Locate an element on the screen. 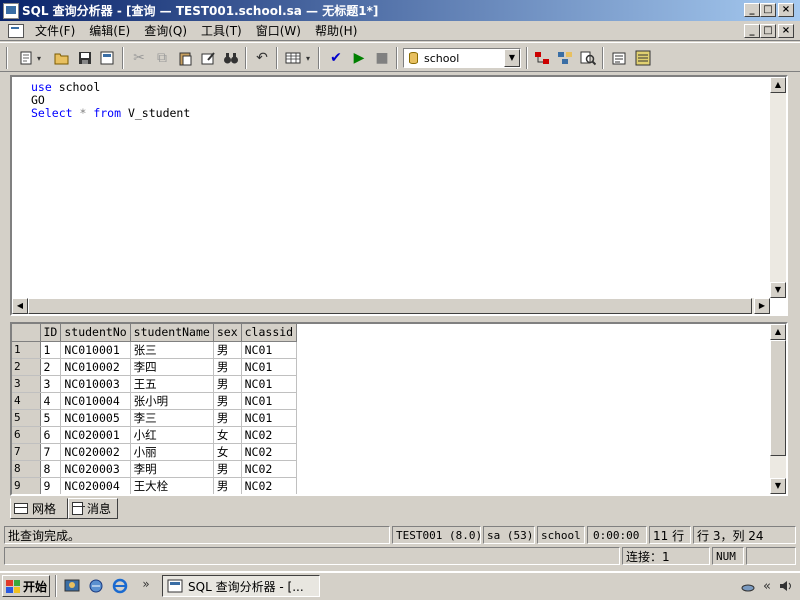  restore-button: □ is located at coordinates (768, 10).